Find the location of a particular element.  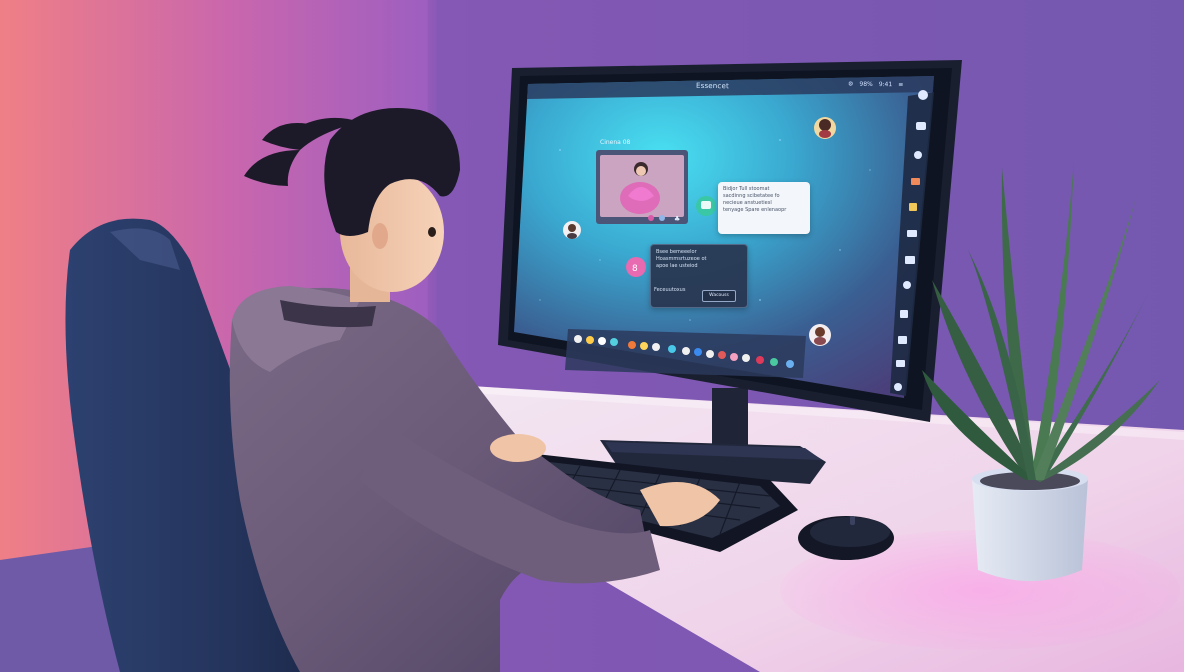

svg-text: 8 is located at coordinates (635, 269).